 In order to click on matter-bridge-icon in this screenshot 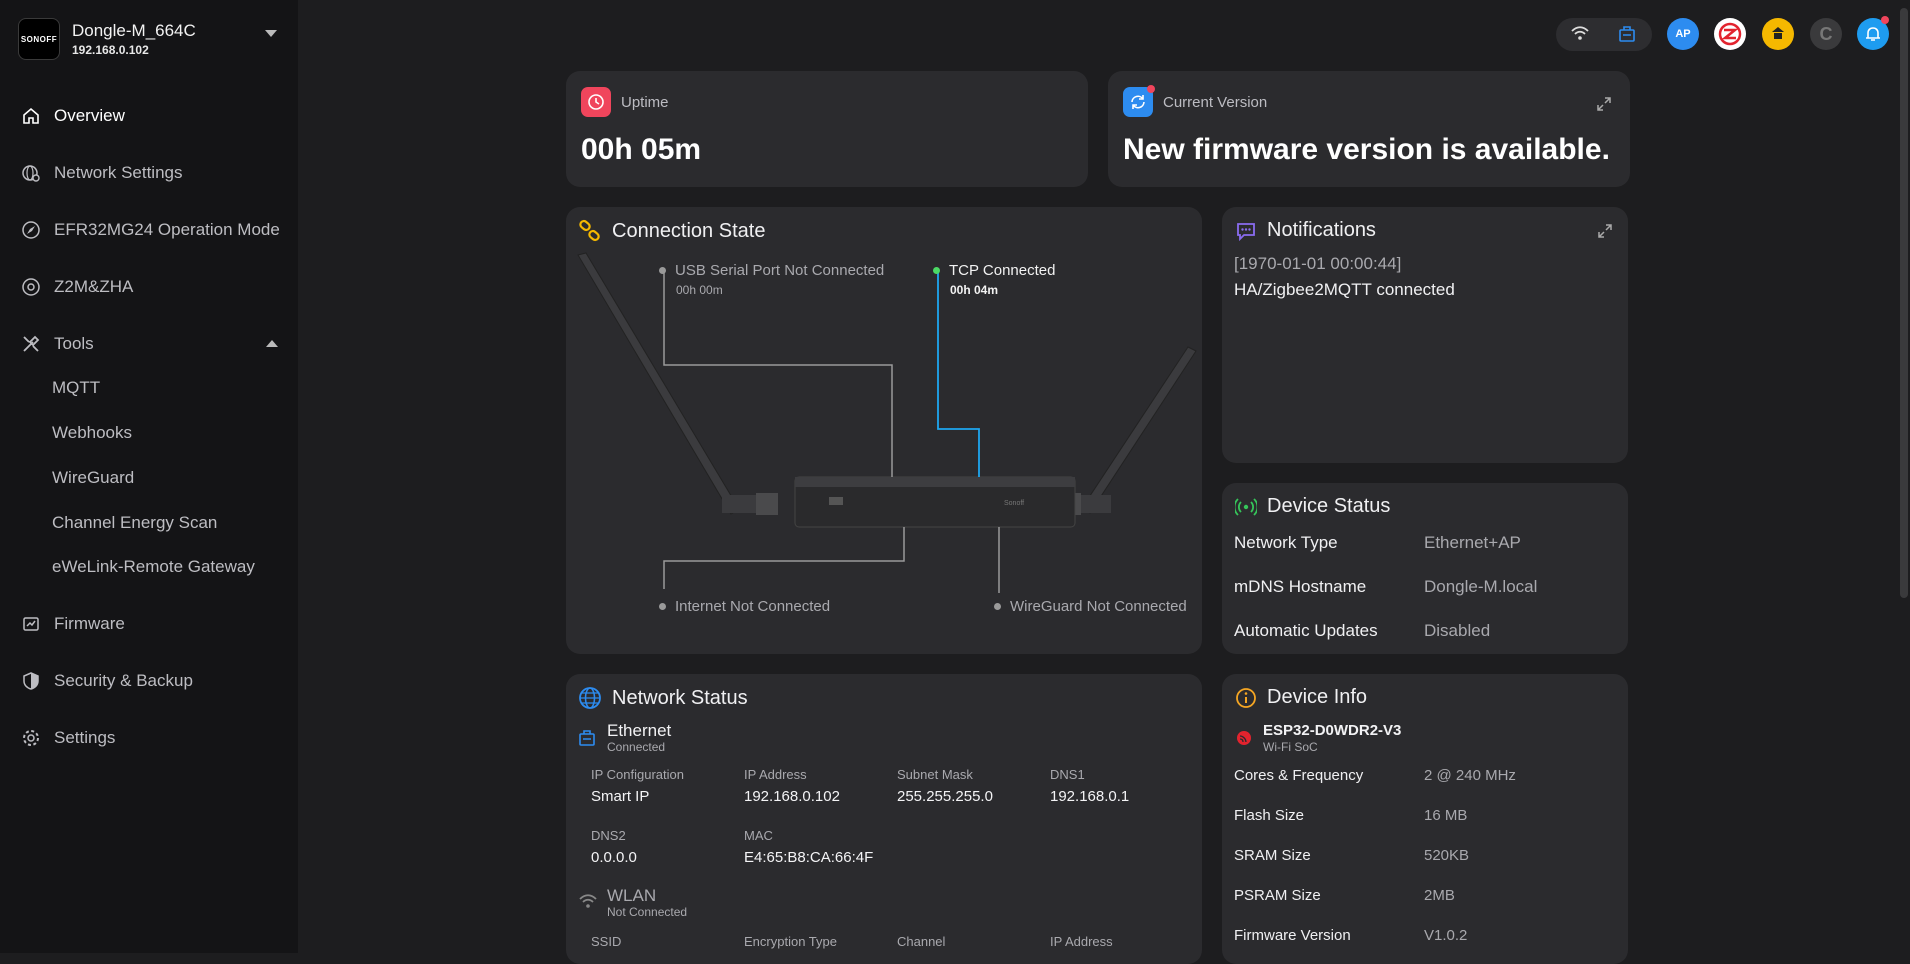, I will do `click(1778, 34)`.